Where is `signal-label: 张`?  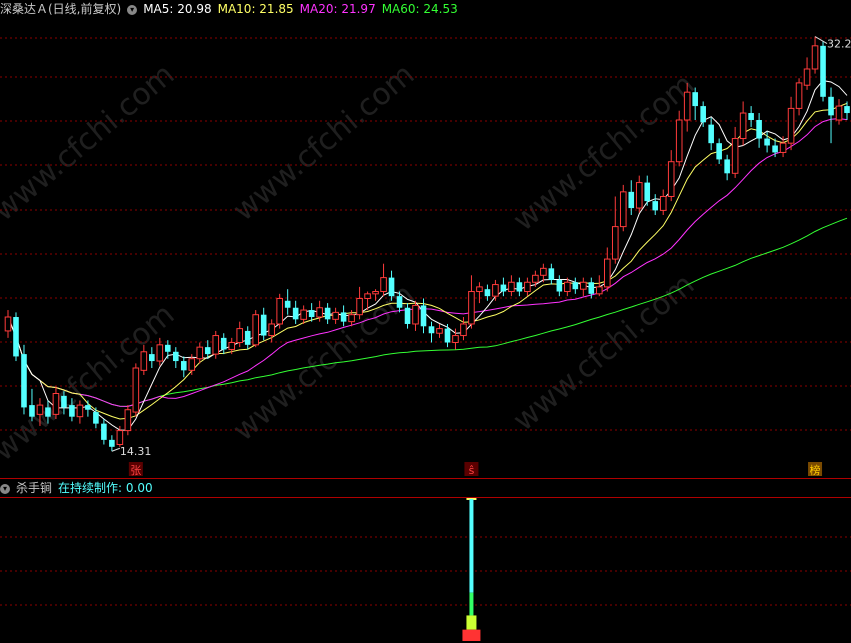 signal-label: 张 is located at coordinates (135, 470).